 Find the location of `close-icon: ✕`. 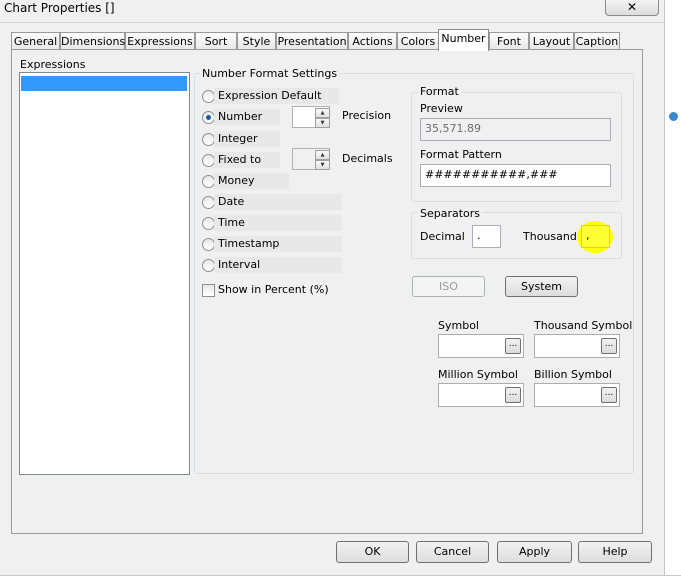

close-icon: ✕ is located at coordinates (632, 7).